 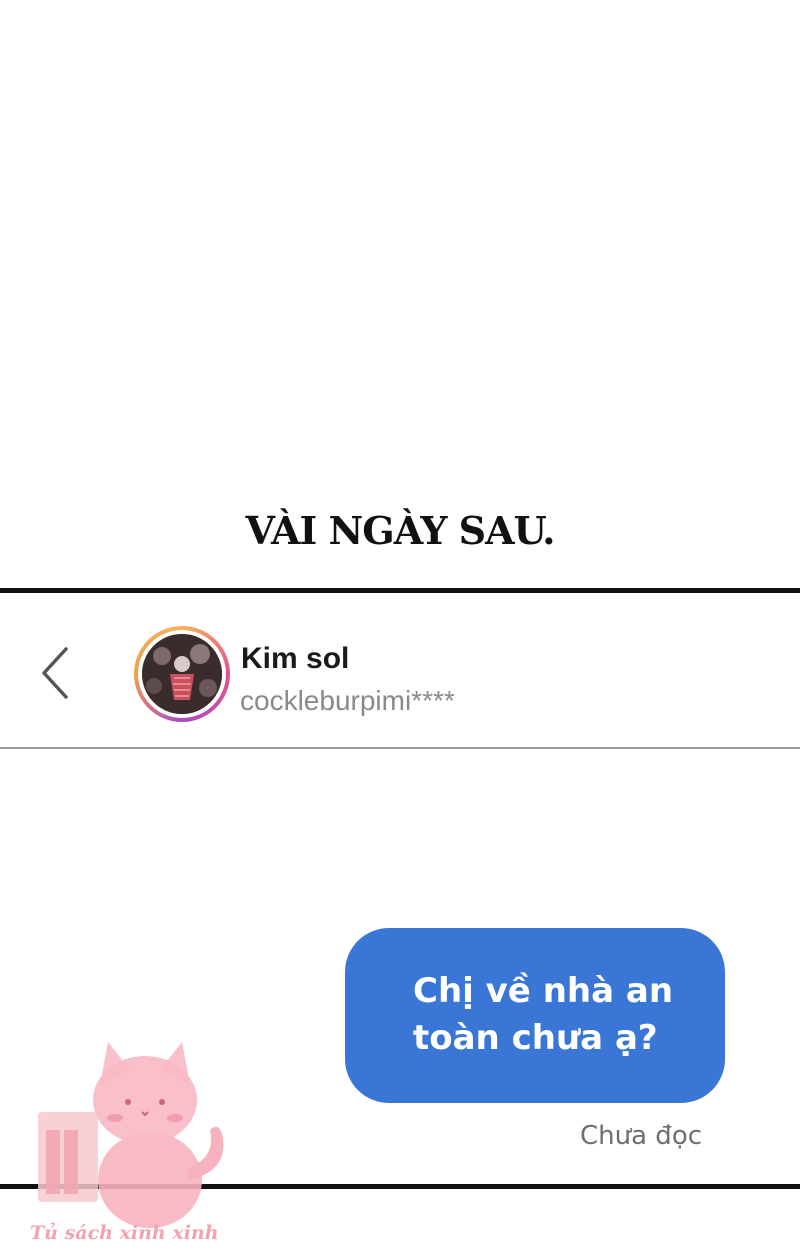 I want to click on avatar-photo, so click(x=182, y=674).